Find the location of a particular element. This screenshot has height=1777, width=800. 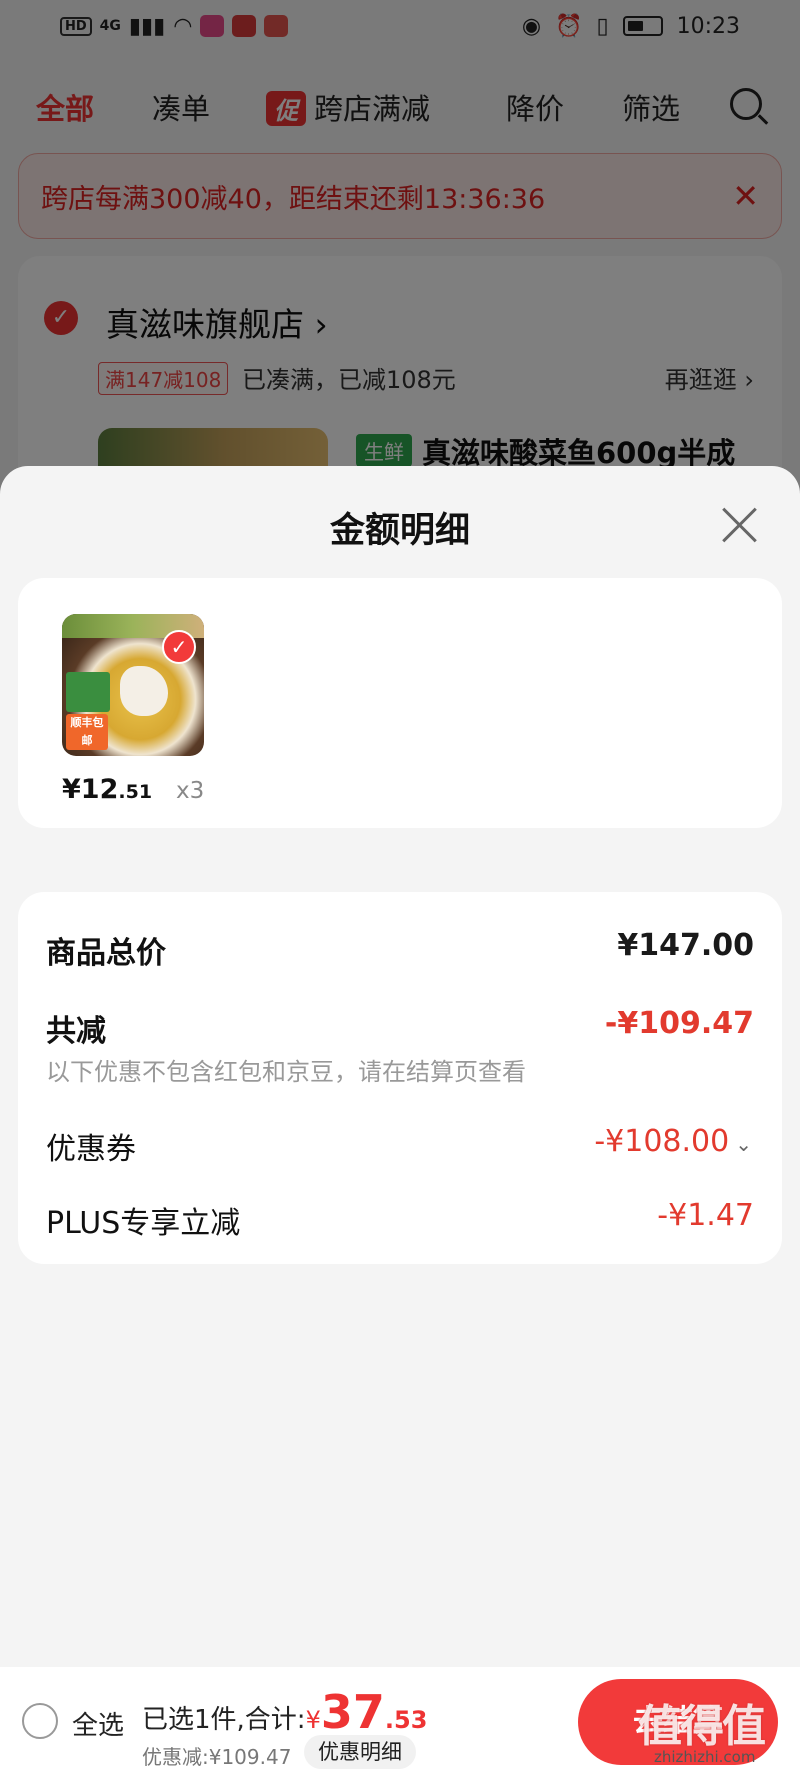

item-price: ¥12.51 is located at coordinates (107, 789).